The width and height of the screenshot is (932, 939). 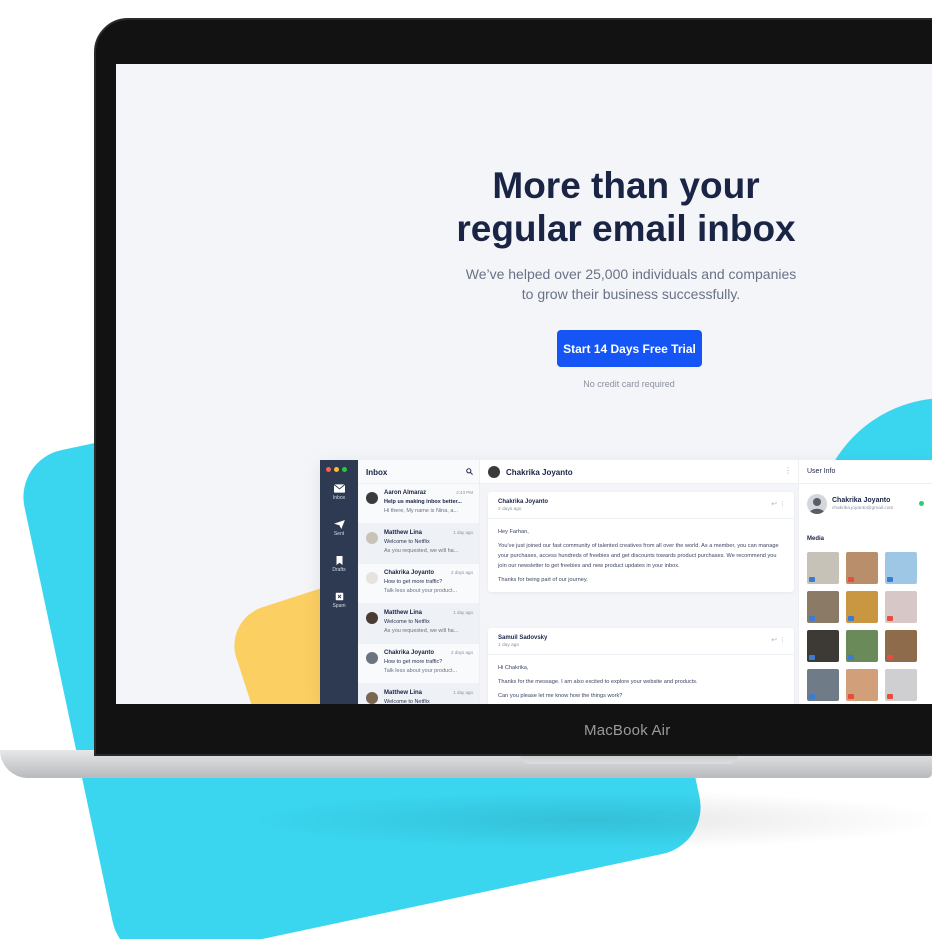 I want to click on online-status-dot, so click(x=921, y=503).